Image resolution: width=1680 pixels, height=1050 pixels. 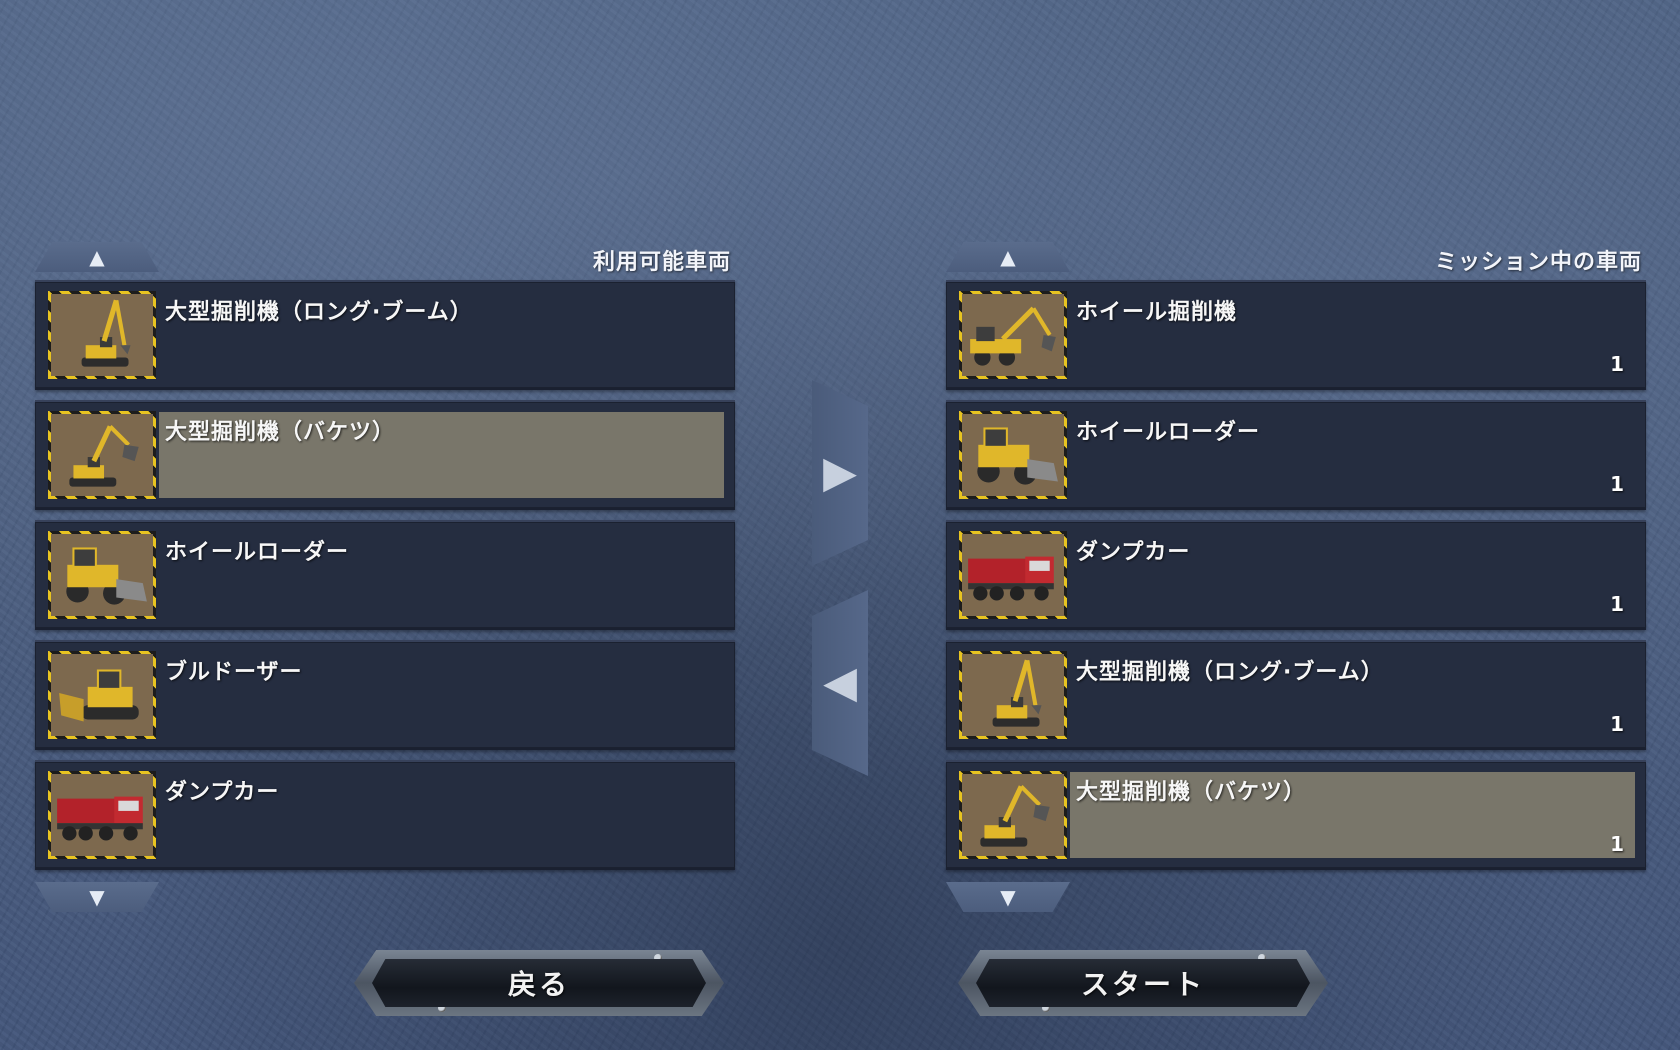 What do you see at coordinates (102, 695) in the screenshot?
I see `bulldozer-icon` at bounding box center [102, 695].